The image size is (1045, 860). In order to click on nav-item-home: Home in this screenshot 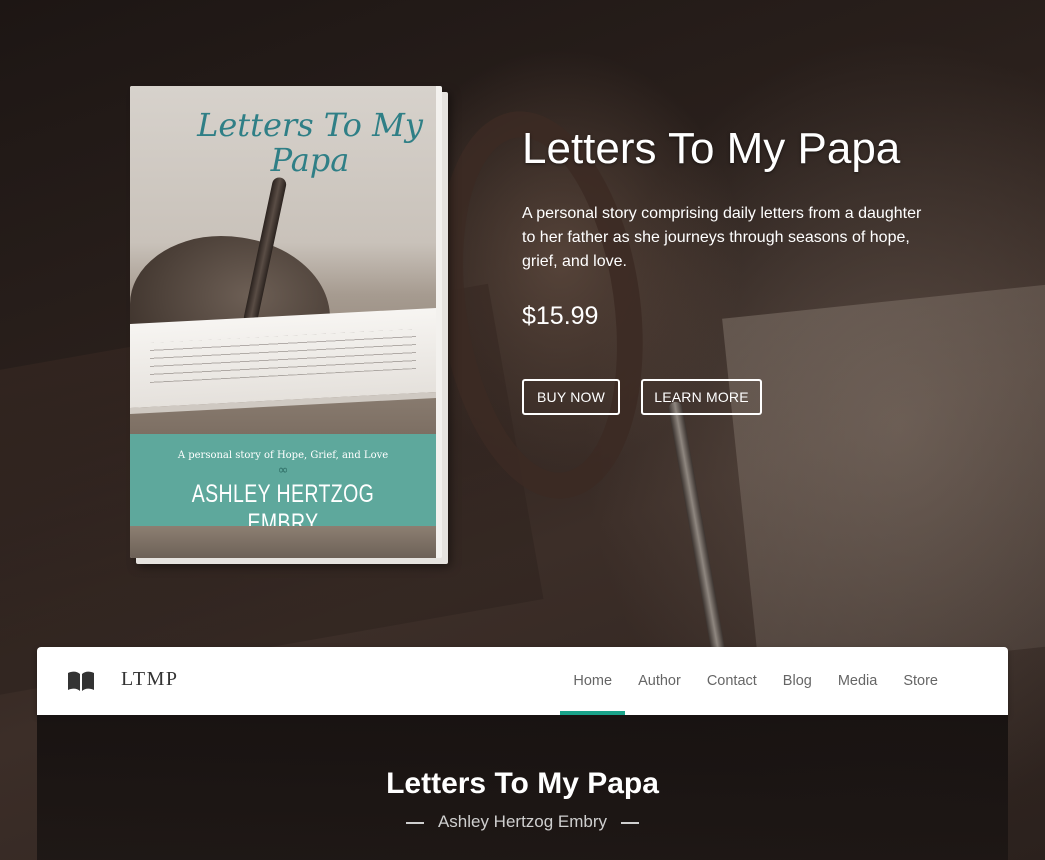, I will do `click(592, 681)`.